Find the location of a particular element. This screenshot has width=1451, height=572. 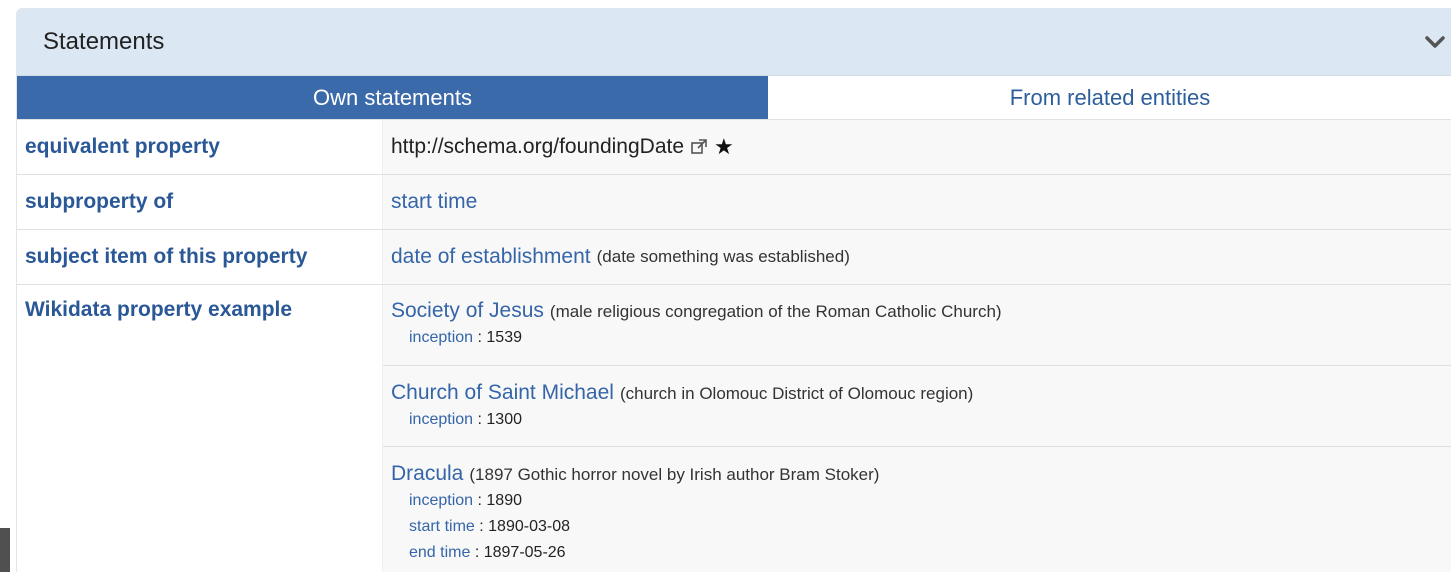

external-link-icon is located at coordinates (699, 147).